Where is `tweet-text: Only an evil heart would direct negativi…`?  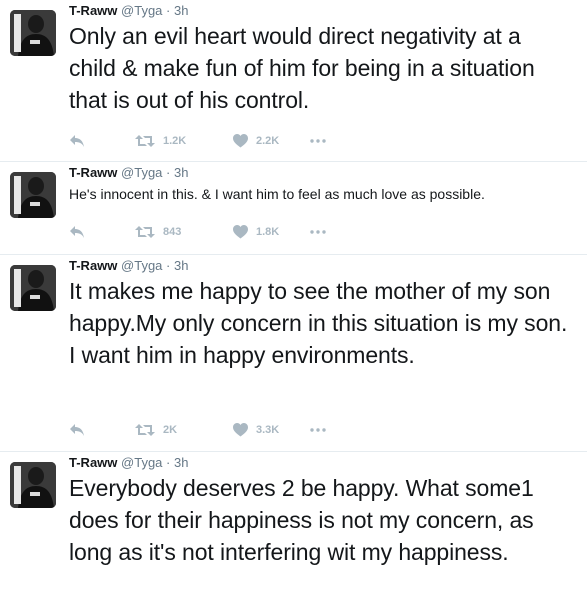 tweet-text: Only an evil heart would direct negativi… is located at coordinates (302, 68).